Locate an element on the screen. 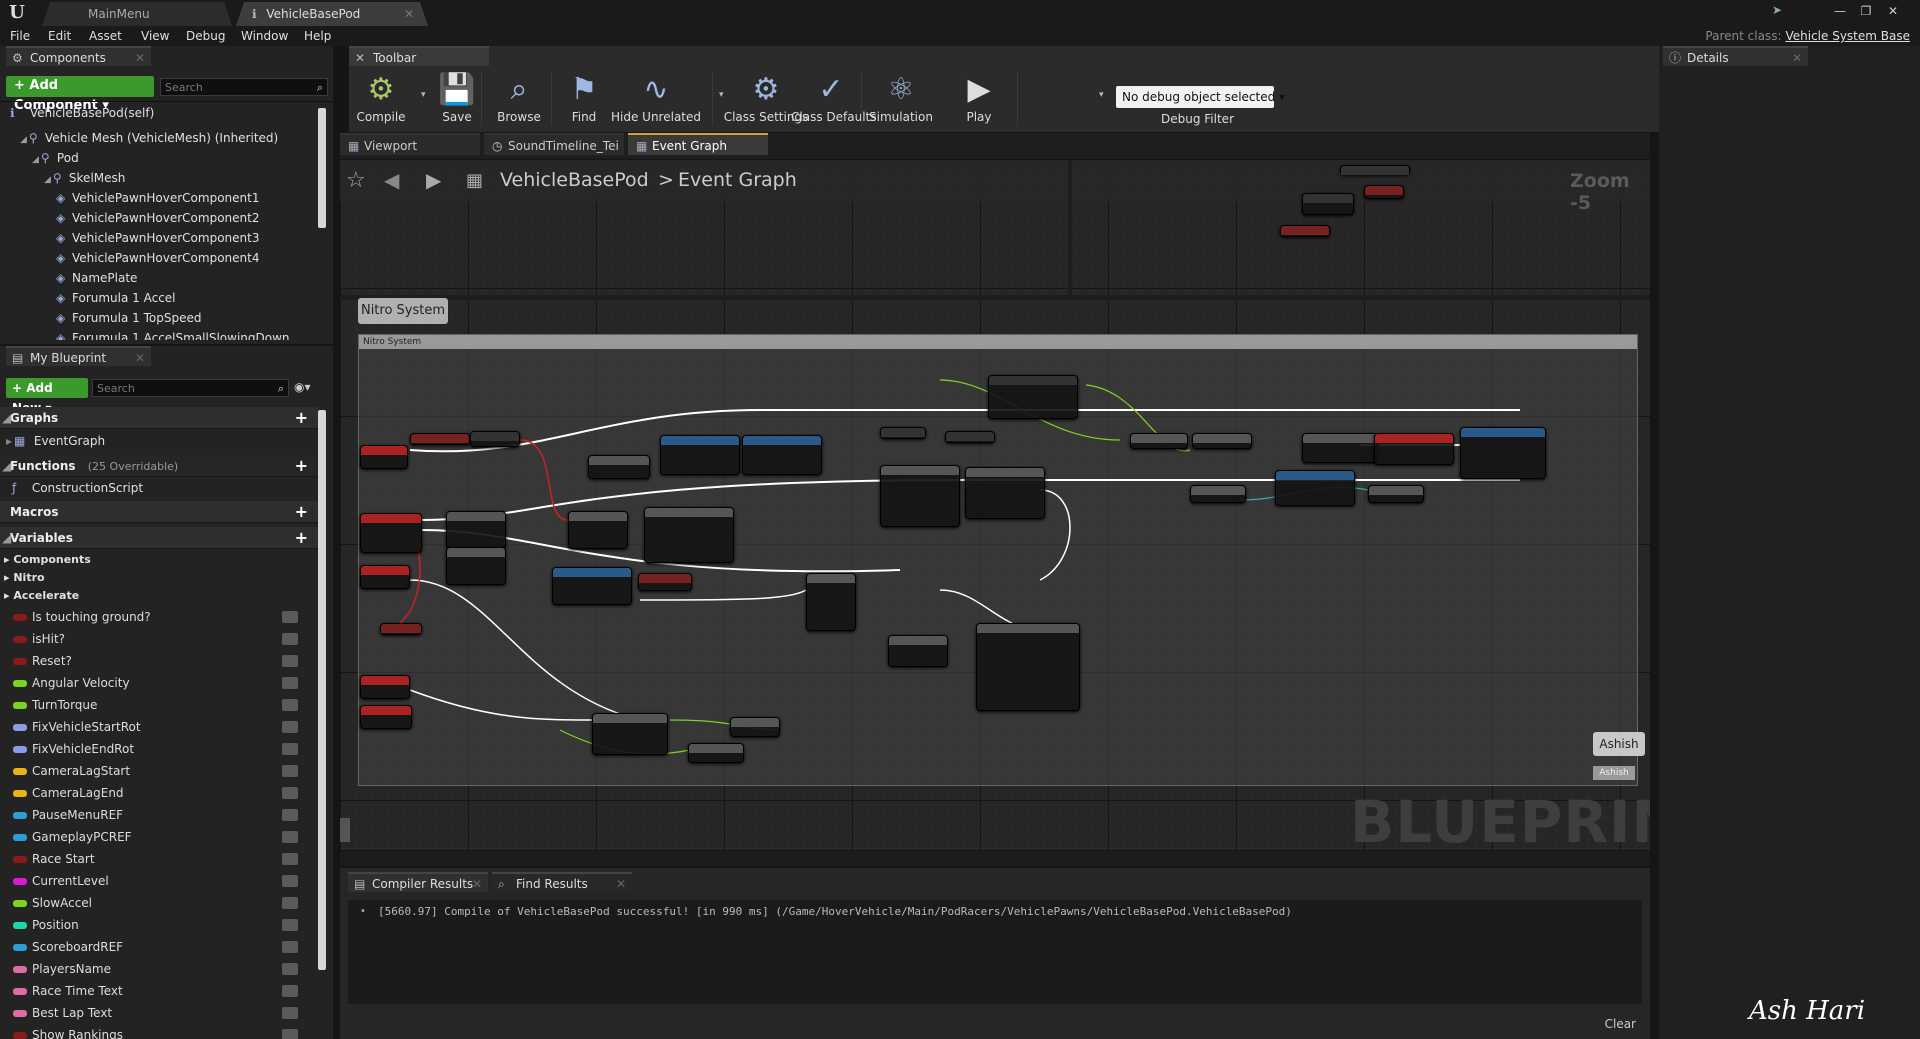 This screenshot has width=1920, height=1039. menu-edit: Edit is located at coordinates (59, 36).